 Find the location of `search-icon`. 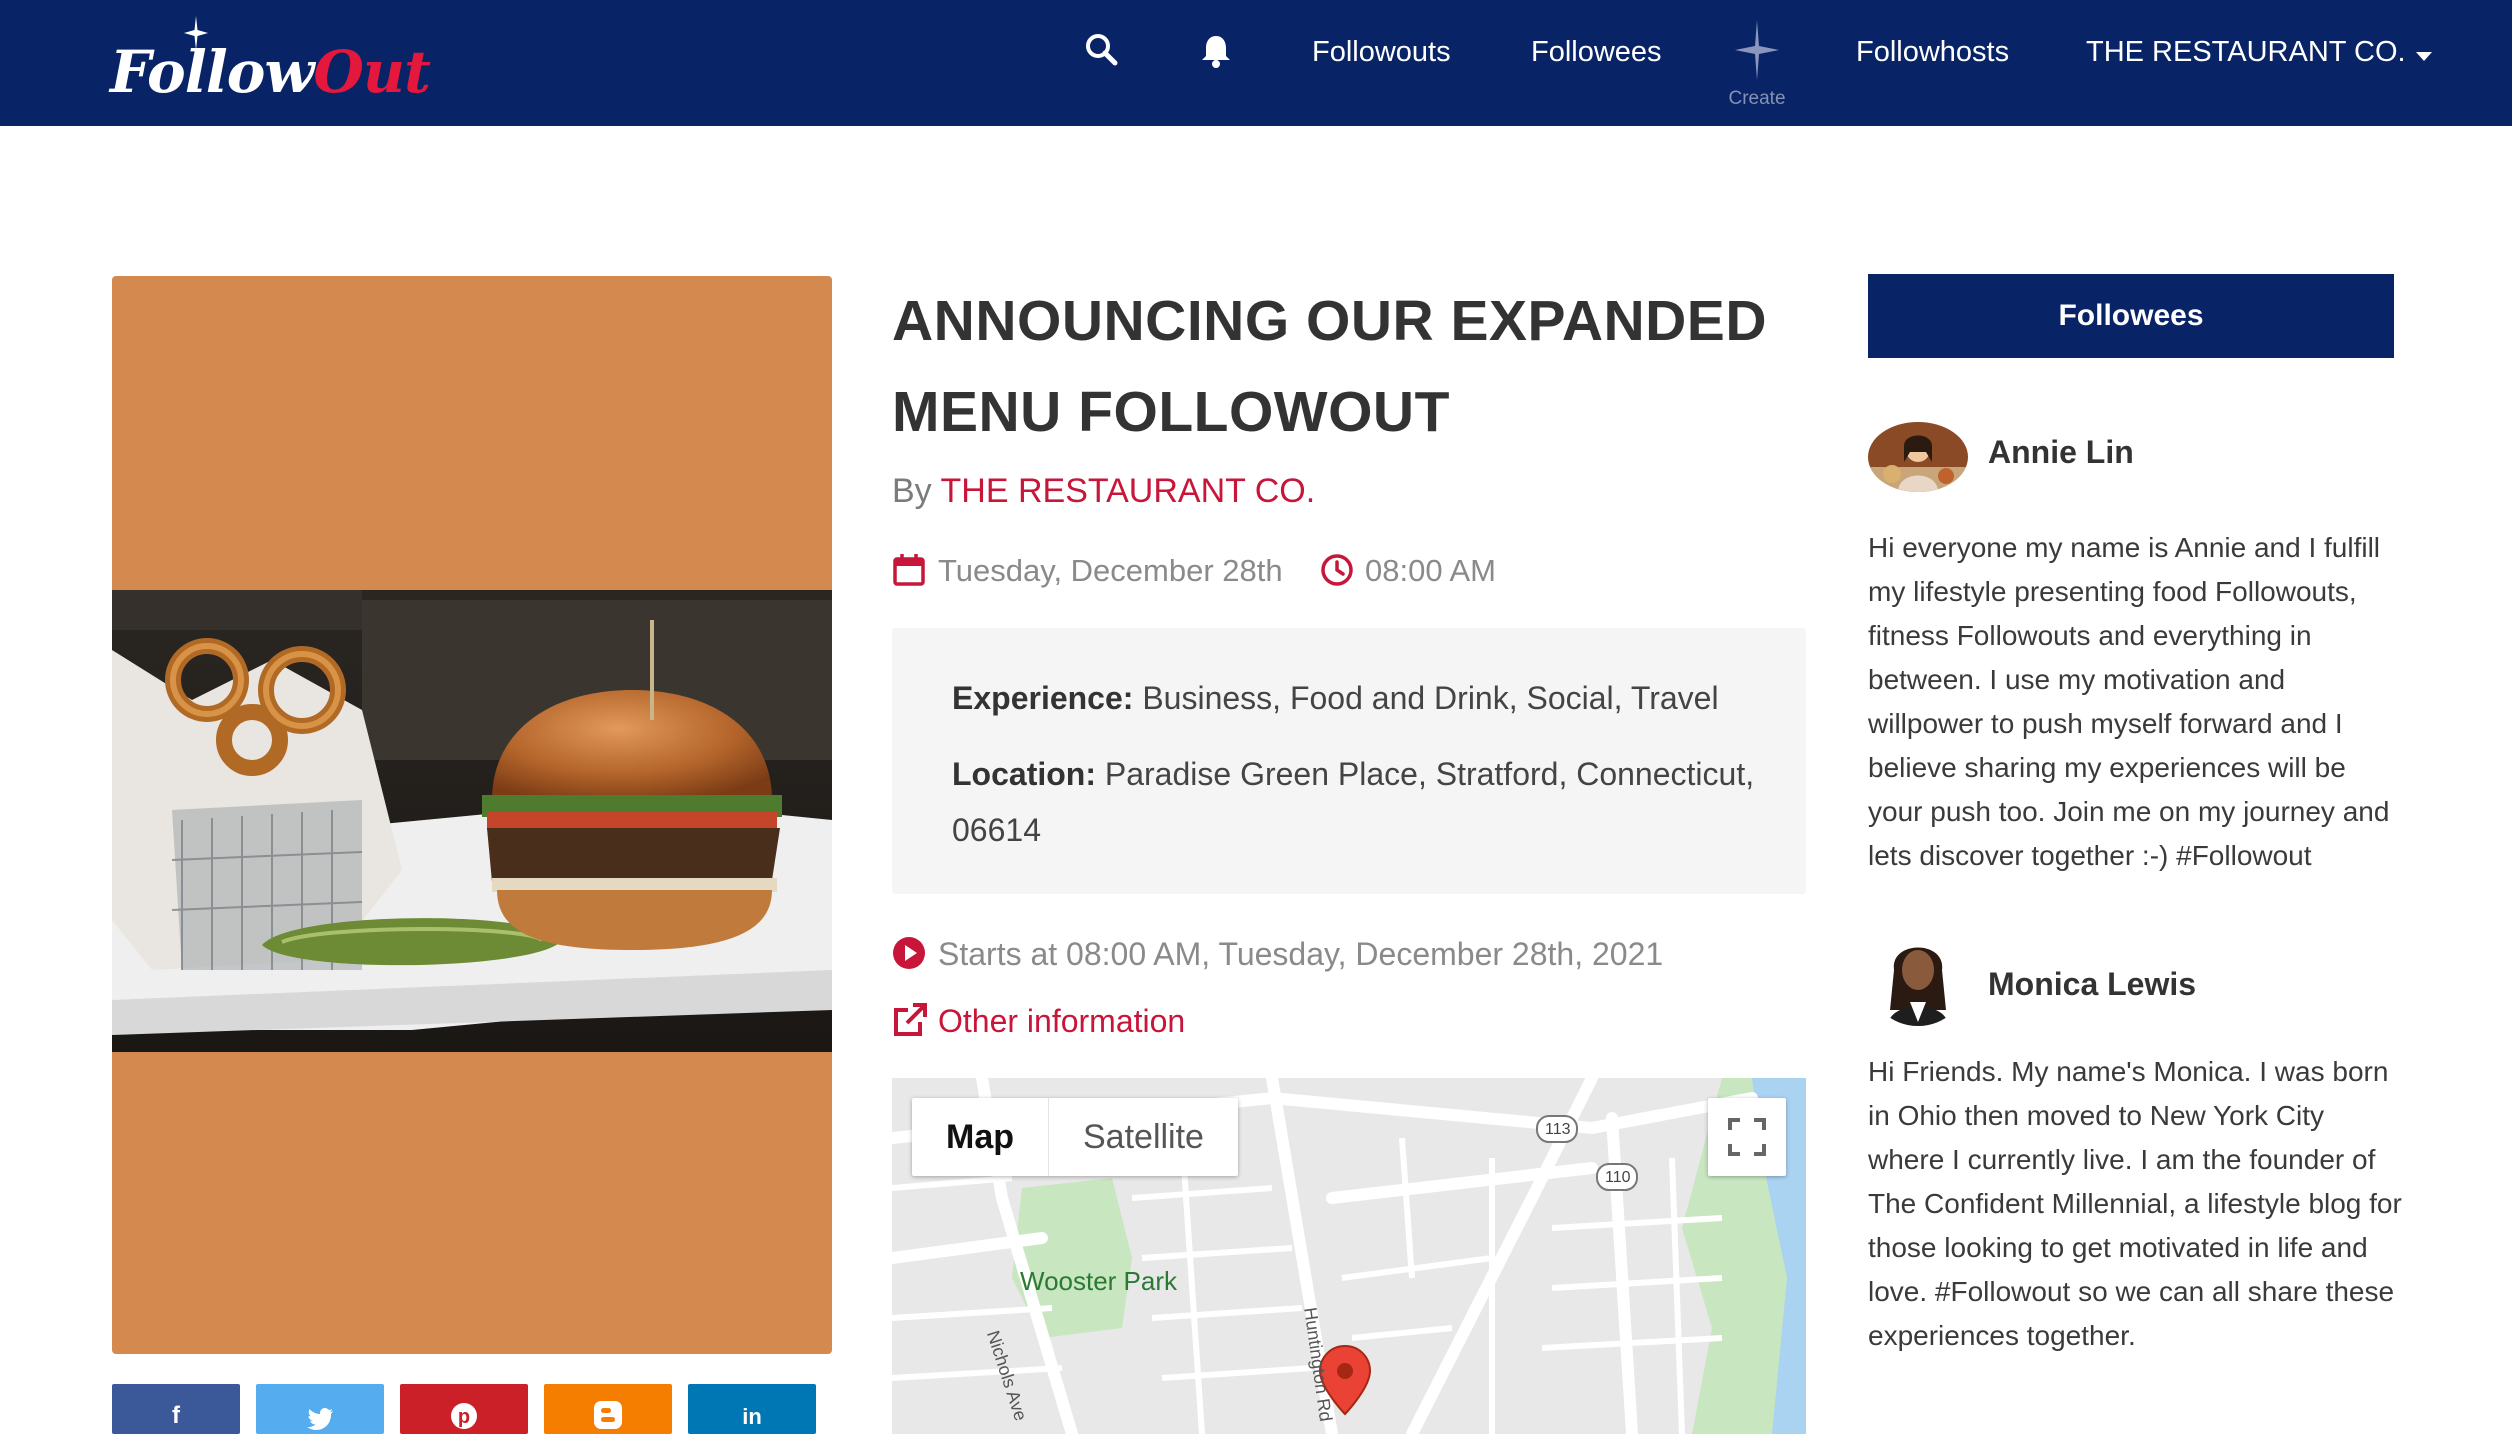

search-icon is located at coordinates (1102, 50).